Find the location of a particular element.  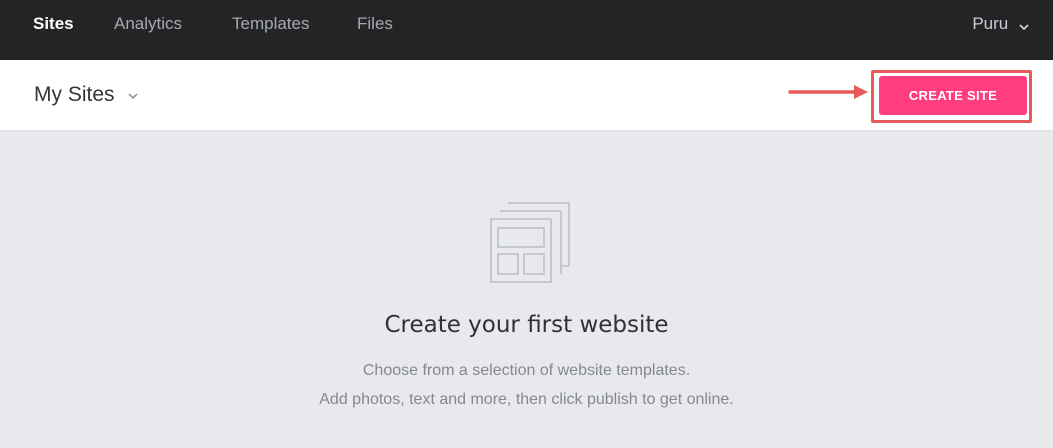

user-name: Puru is located at coordinates (990, 23).